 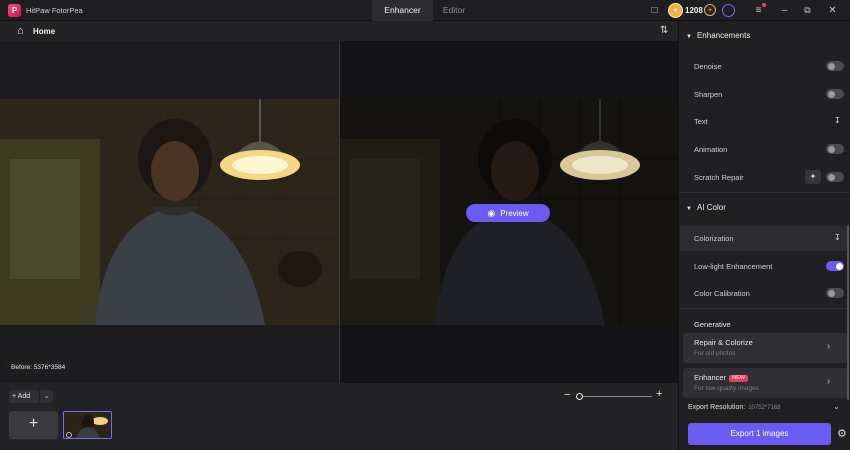 What do you see at coordinates (675, 10) in the screenshot?
I see `coin-icon: ●` at bounding box center [675, 10].